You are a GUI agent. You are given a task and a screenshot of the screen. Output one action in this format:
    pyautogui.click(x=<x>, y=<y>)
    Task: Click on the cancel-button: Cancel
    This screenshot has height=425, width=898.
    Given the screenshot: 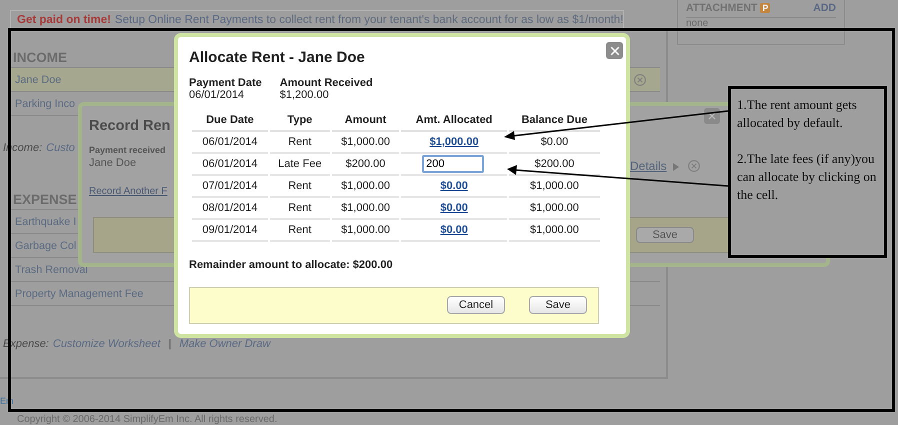 What is the action you would take?
    pyautogui.click(x=476, y=305)
    